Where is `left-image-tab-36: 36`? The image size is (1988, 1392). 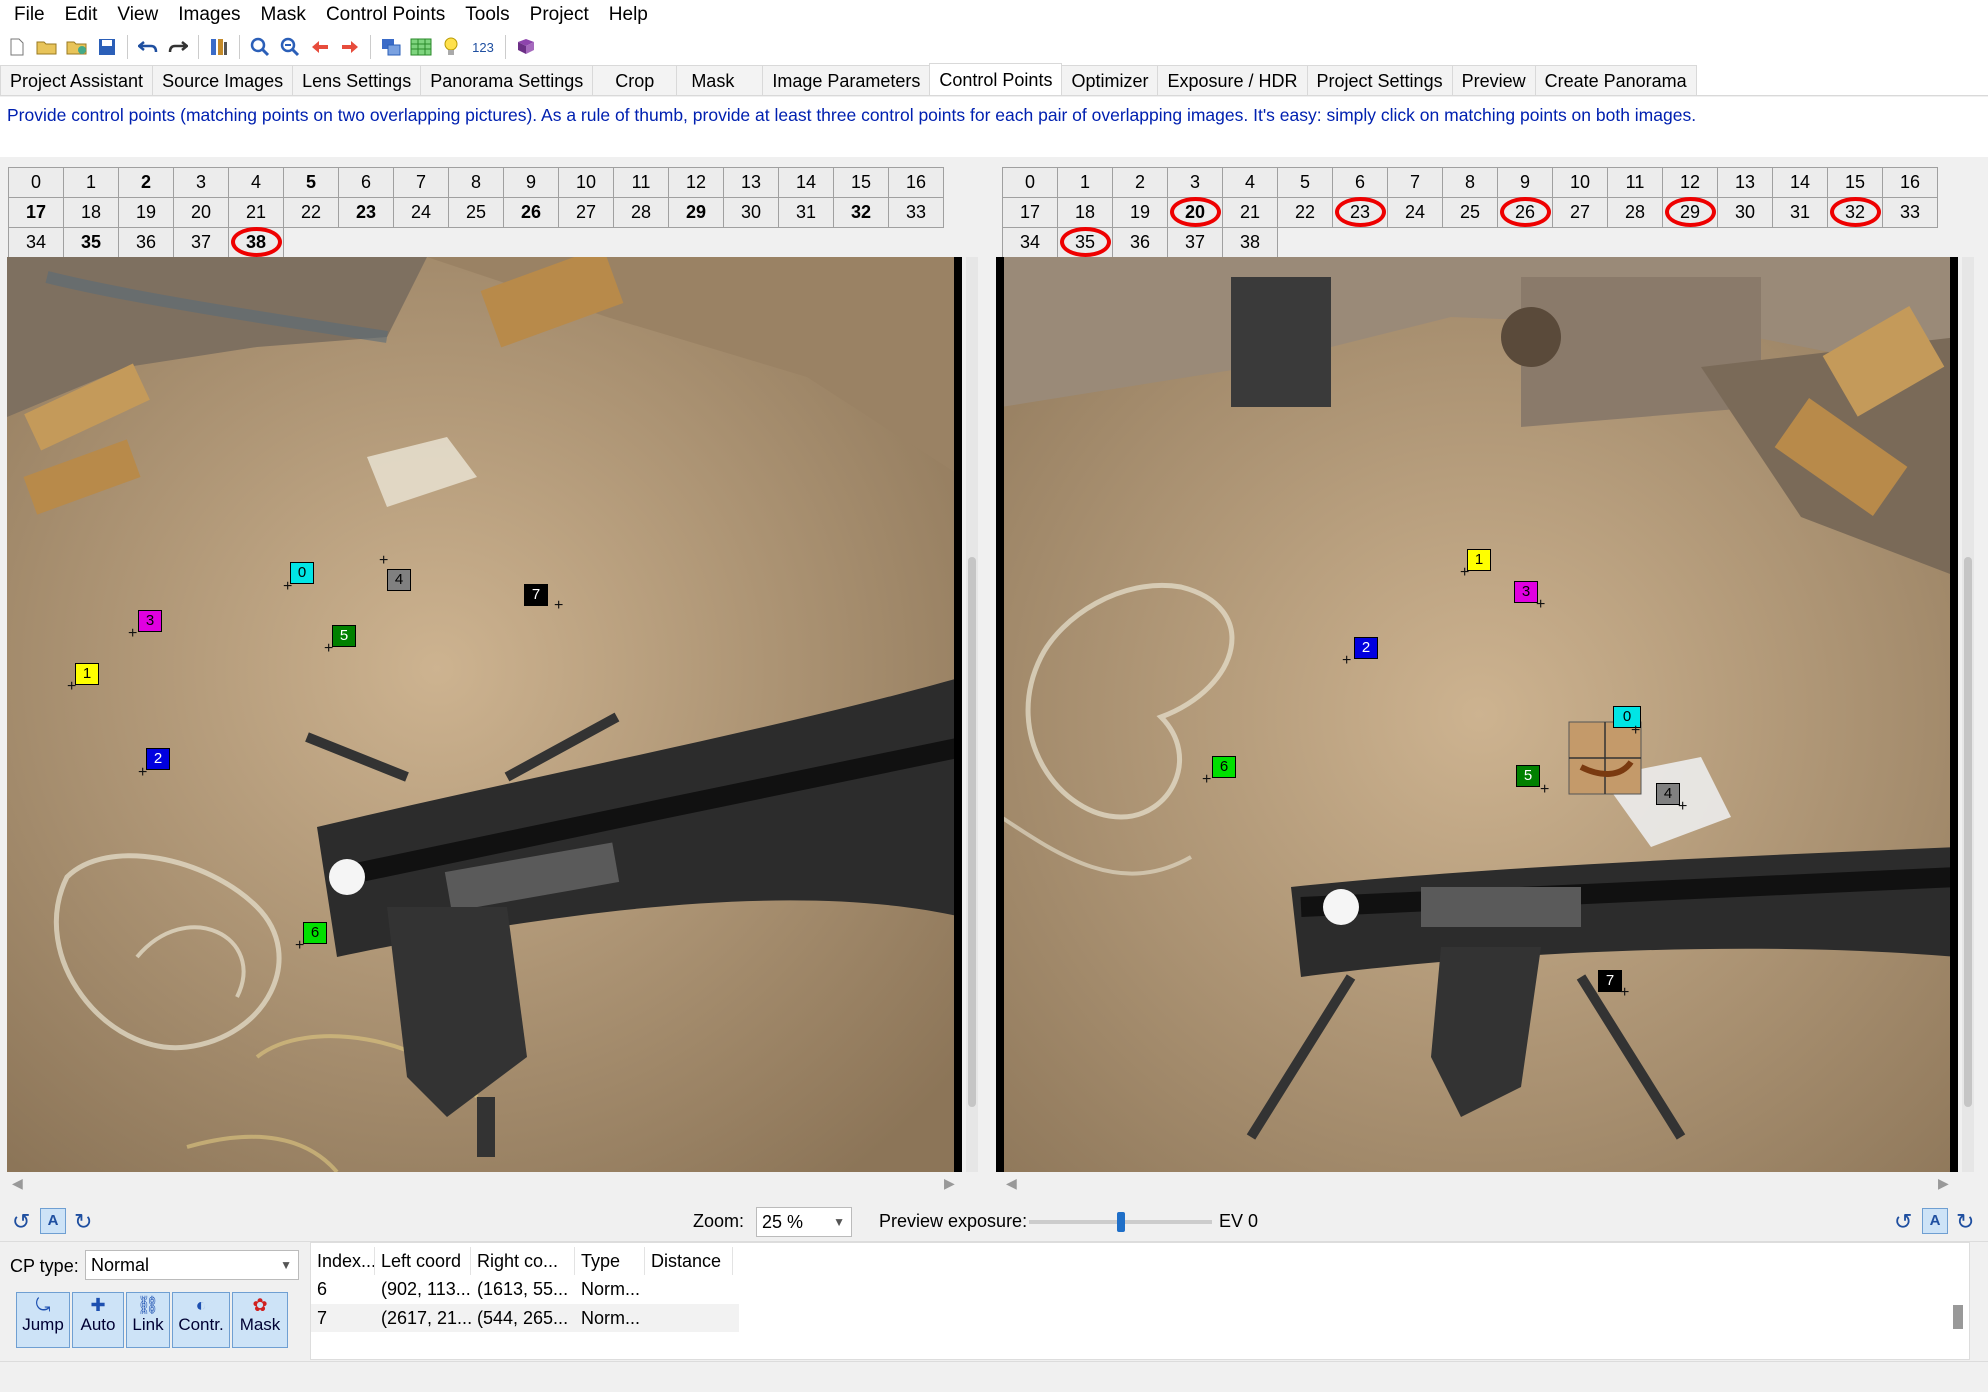 left-image-tab-36: 36 is located at coordinates (146, 242).